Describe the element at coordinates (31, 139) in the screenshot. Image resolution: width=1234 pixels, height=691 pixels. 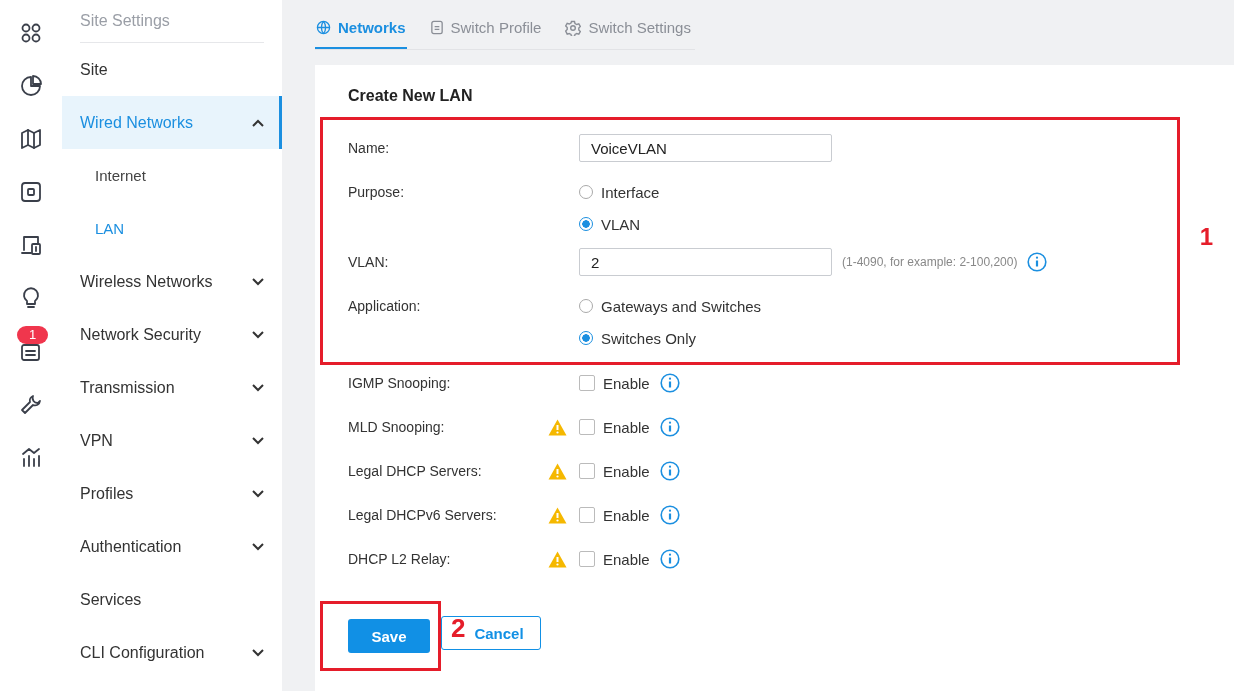
I see `map-icon` at that location.